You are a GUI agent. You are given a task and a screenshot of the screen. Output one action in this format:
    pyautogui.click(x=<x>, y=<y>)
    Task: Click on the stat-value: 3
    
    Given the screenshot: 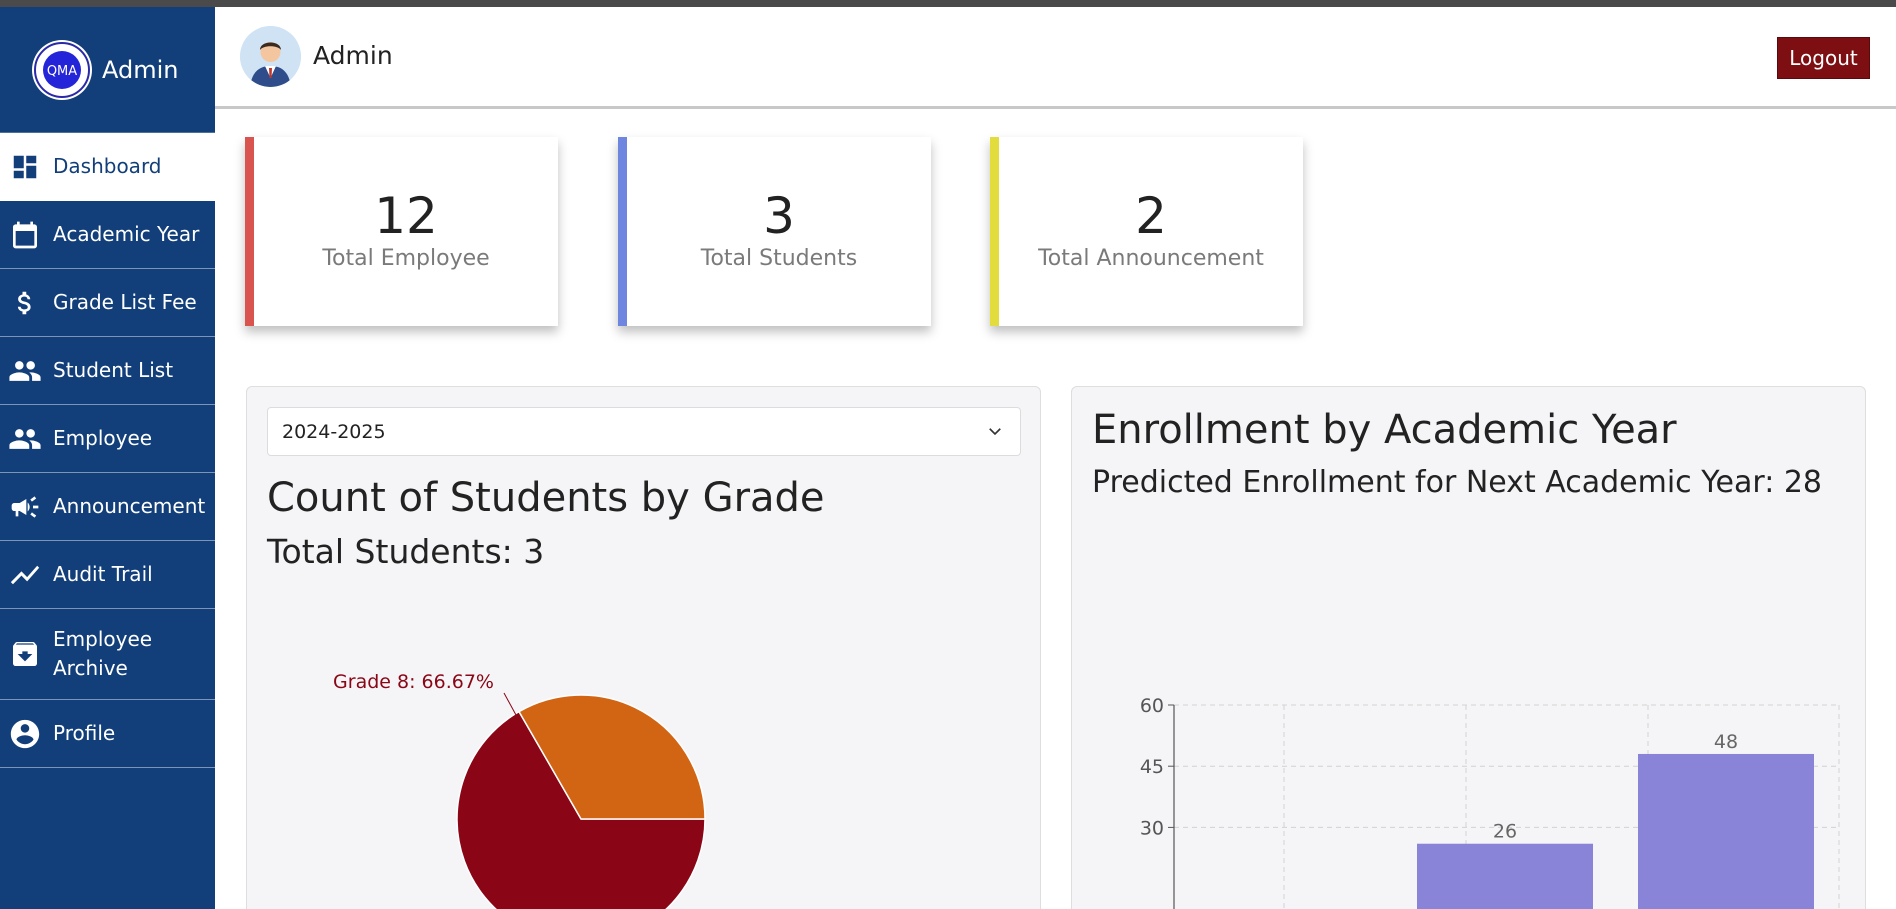 What is the action you would take?
    pyautogui.click(x=779, y=216)
    